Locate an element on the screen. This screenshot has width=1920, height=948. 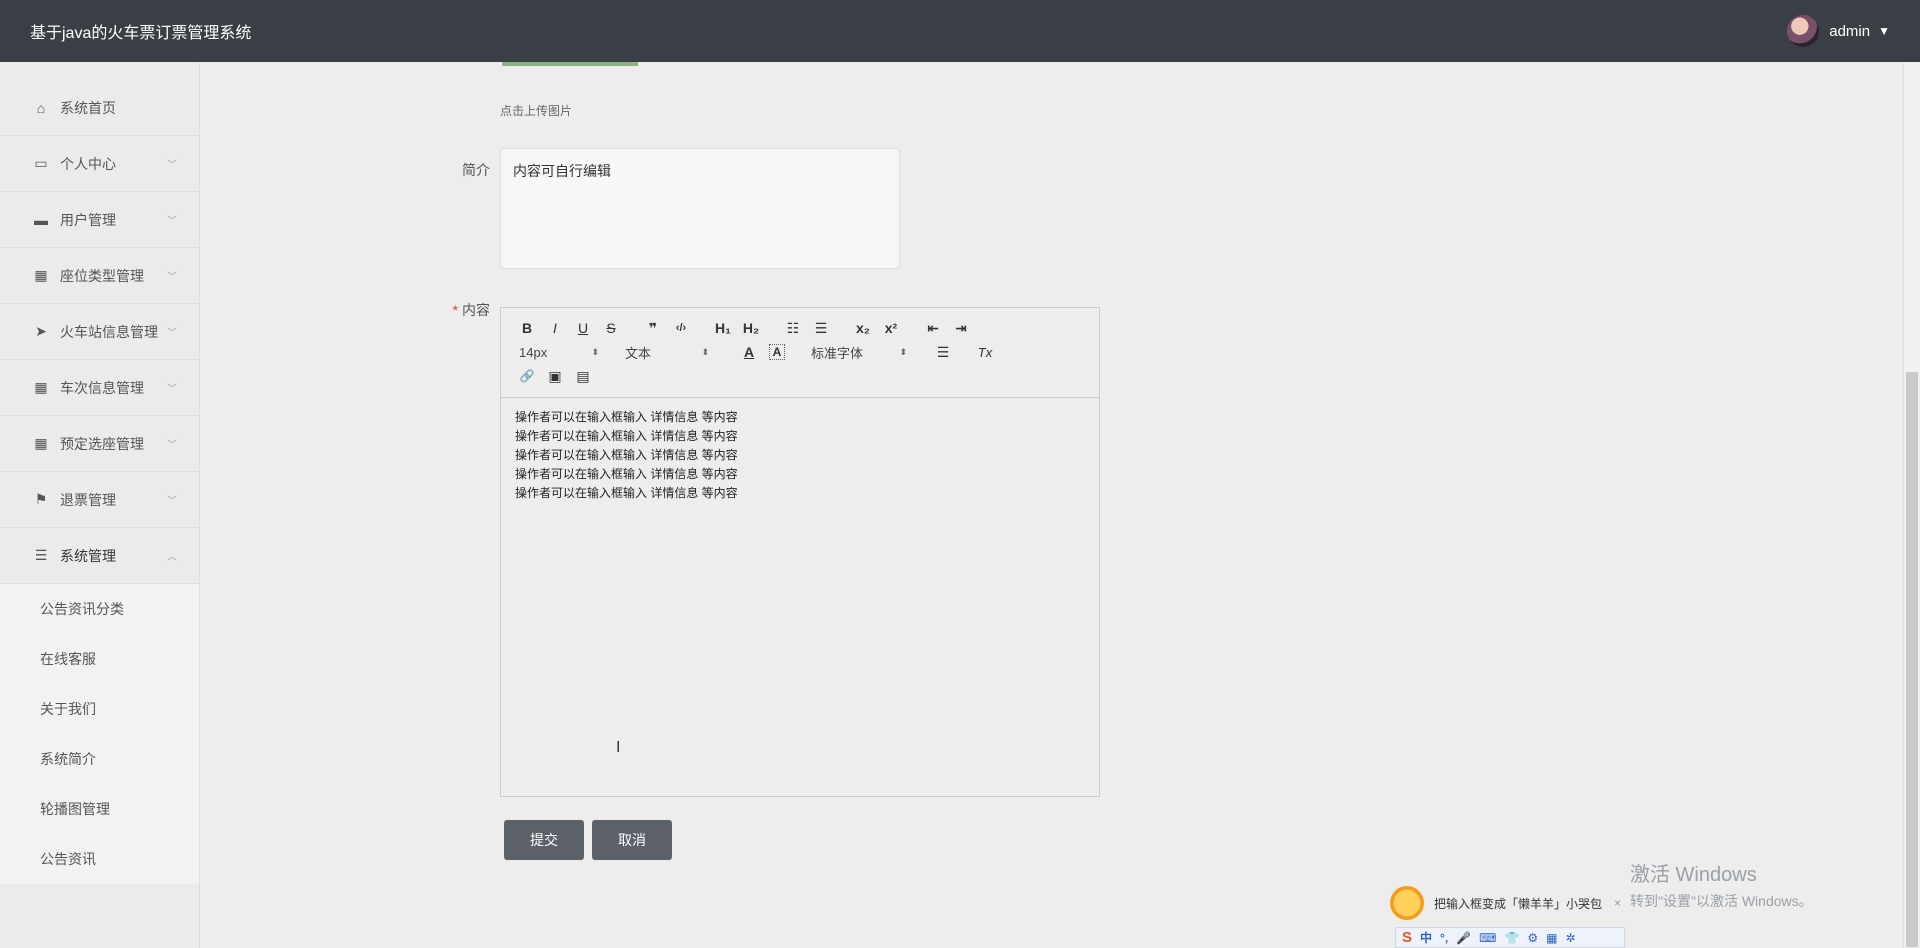
cancel-button: 取消 is located at coordinates (632, 840).